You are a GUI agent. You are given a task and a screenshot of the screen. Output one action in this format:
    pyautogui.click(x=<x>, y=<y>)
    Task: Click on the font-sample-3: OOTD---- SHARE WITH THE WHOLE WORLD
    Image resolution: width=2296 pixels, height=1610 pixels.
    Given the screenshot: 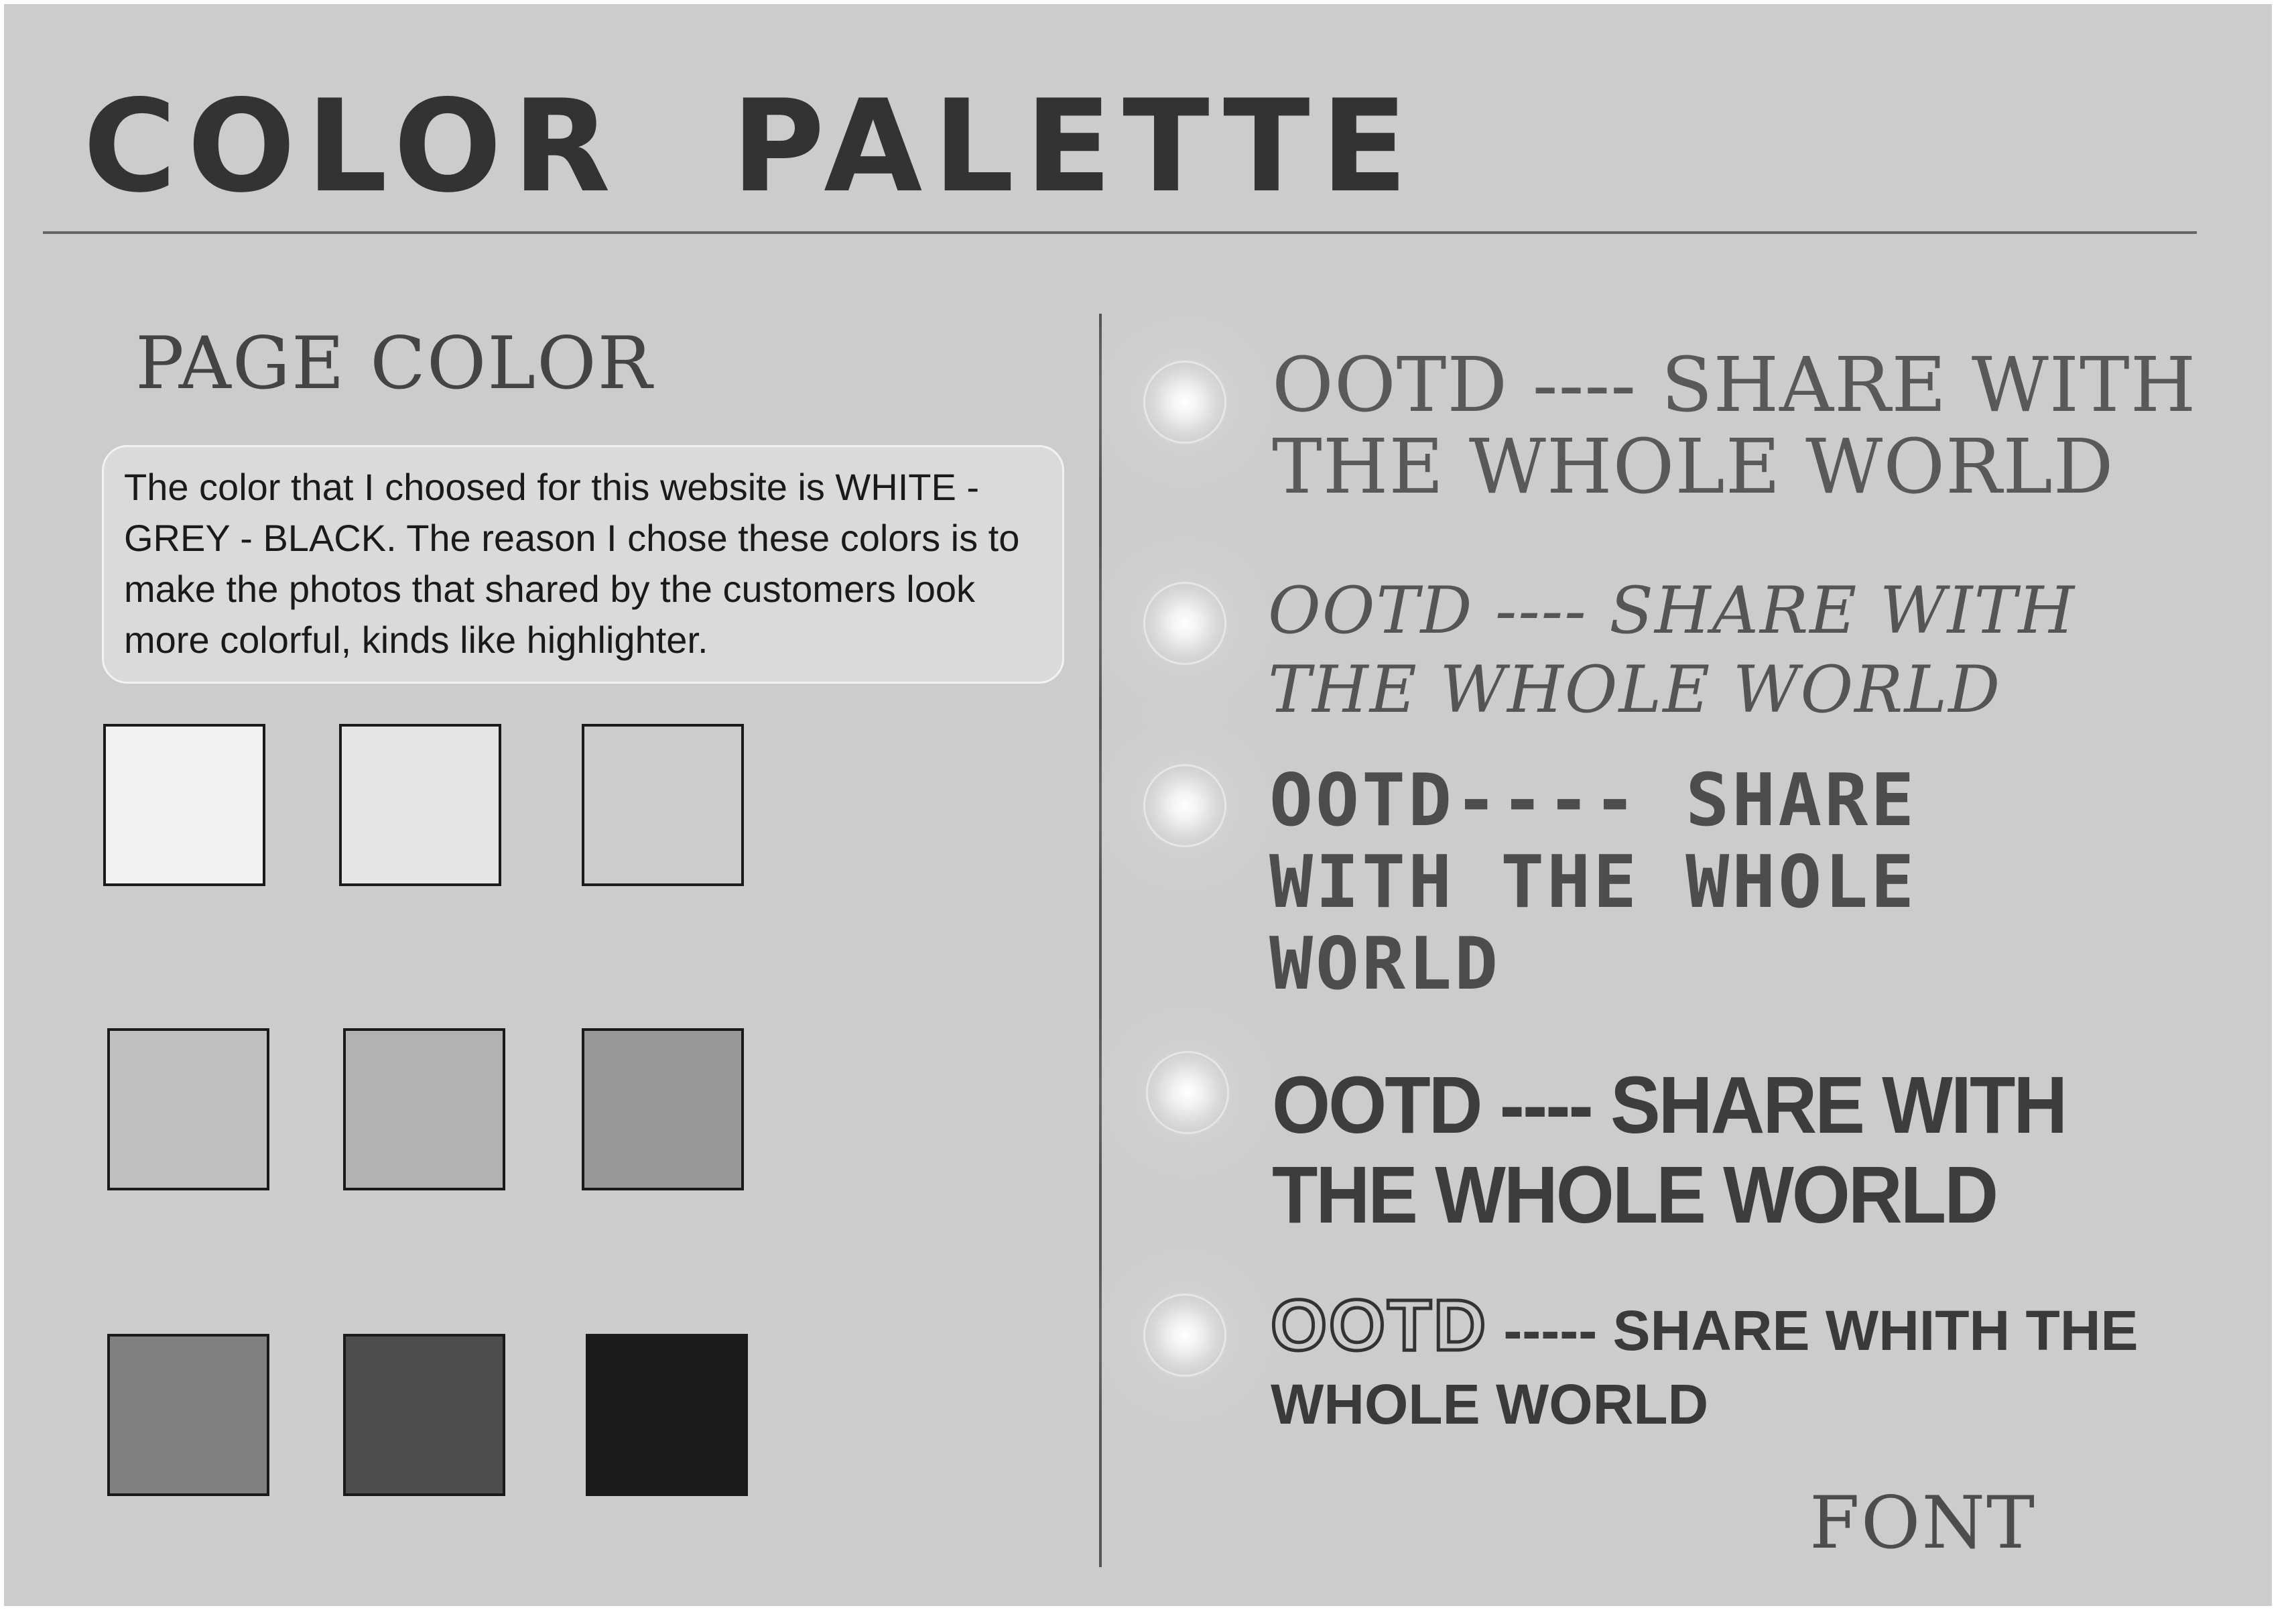 What is the action you would take?
    pyautogui.click(x=1593, y=882)
    